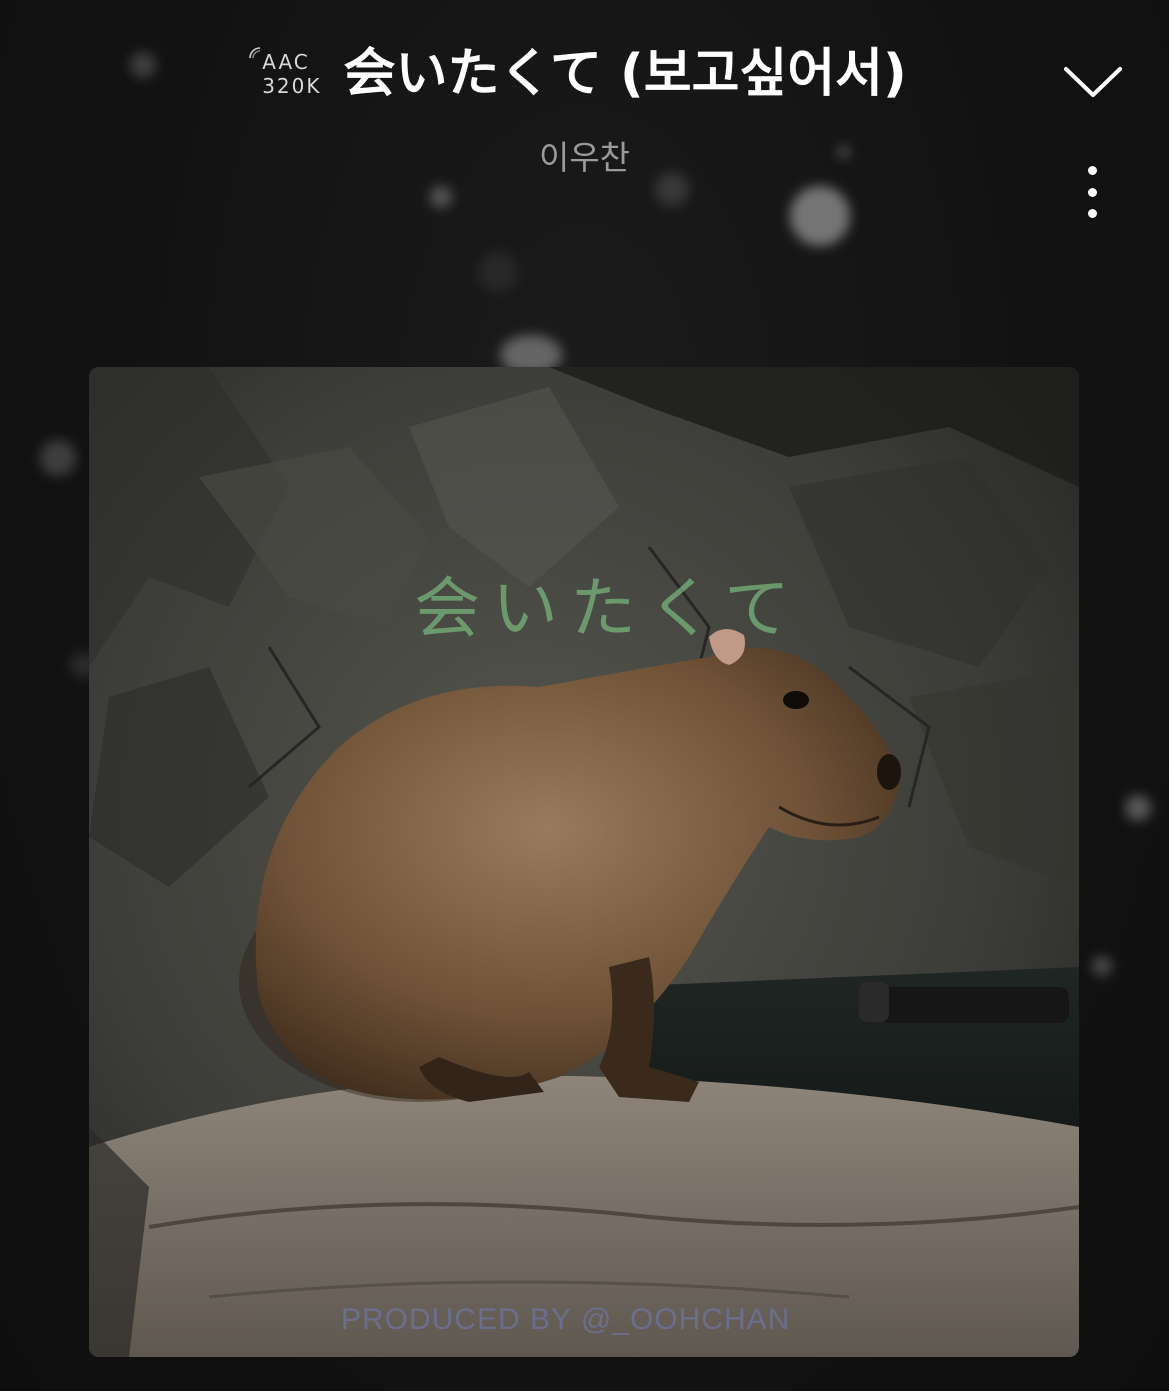 This screenshot has height=1391, width=1169. I want to click on signal-wave-icon, so click(255, 53).